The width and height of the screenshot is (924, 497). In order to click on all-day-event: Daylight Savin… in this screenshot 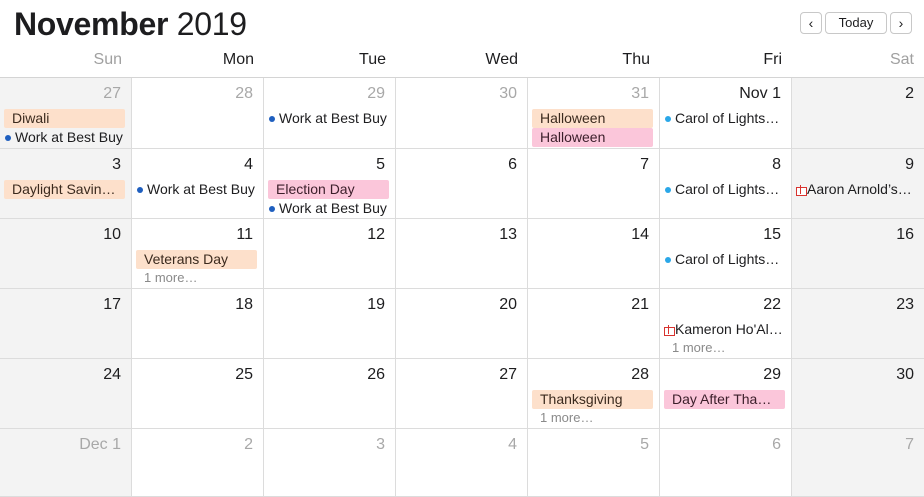, I will do `click(64, 189)`.